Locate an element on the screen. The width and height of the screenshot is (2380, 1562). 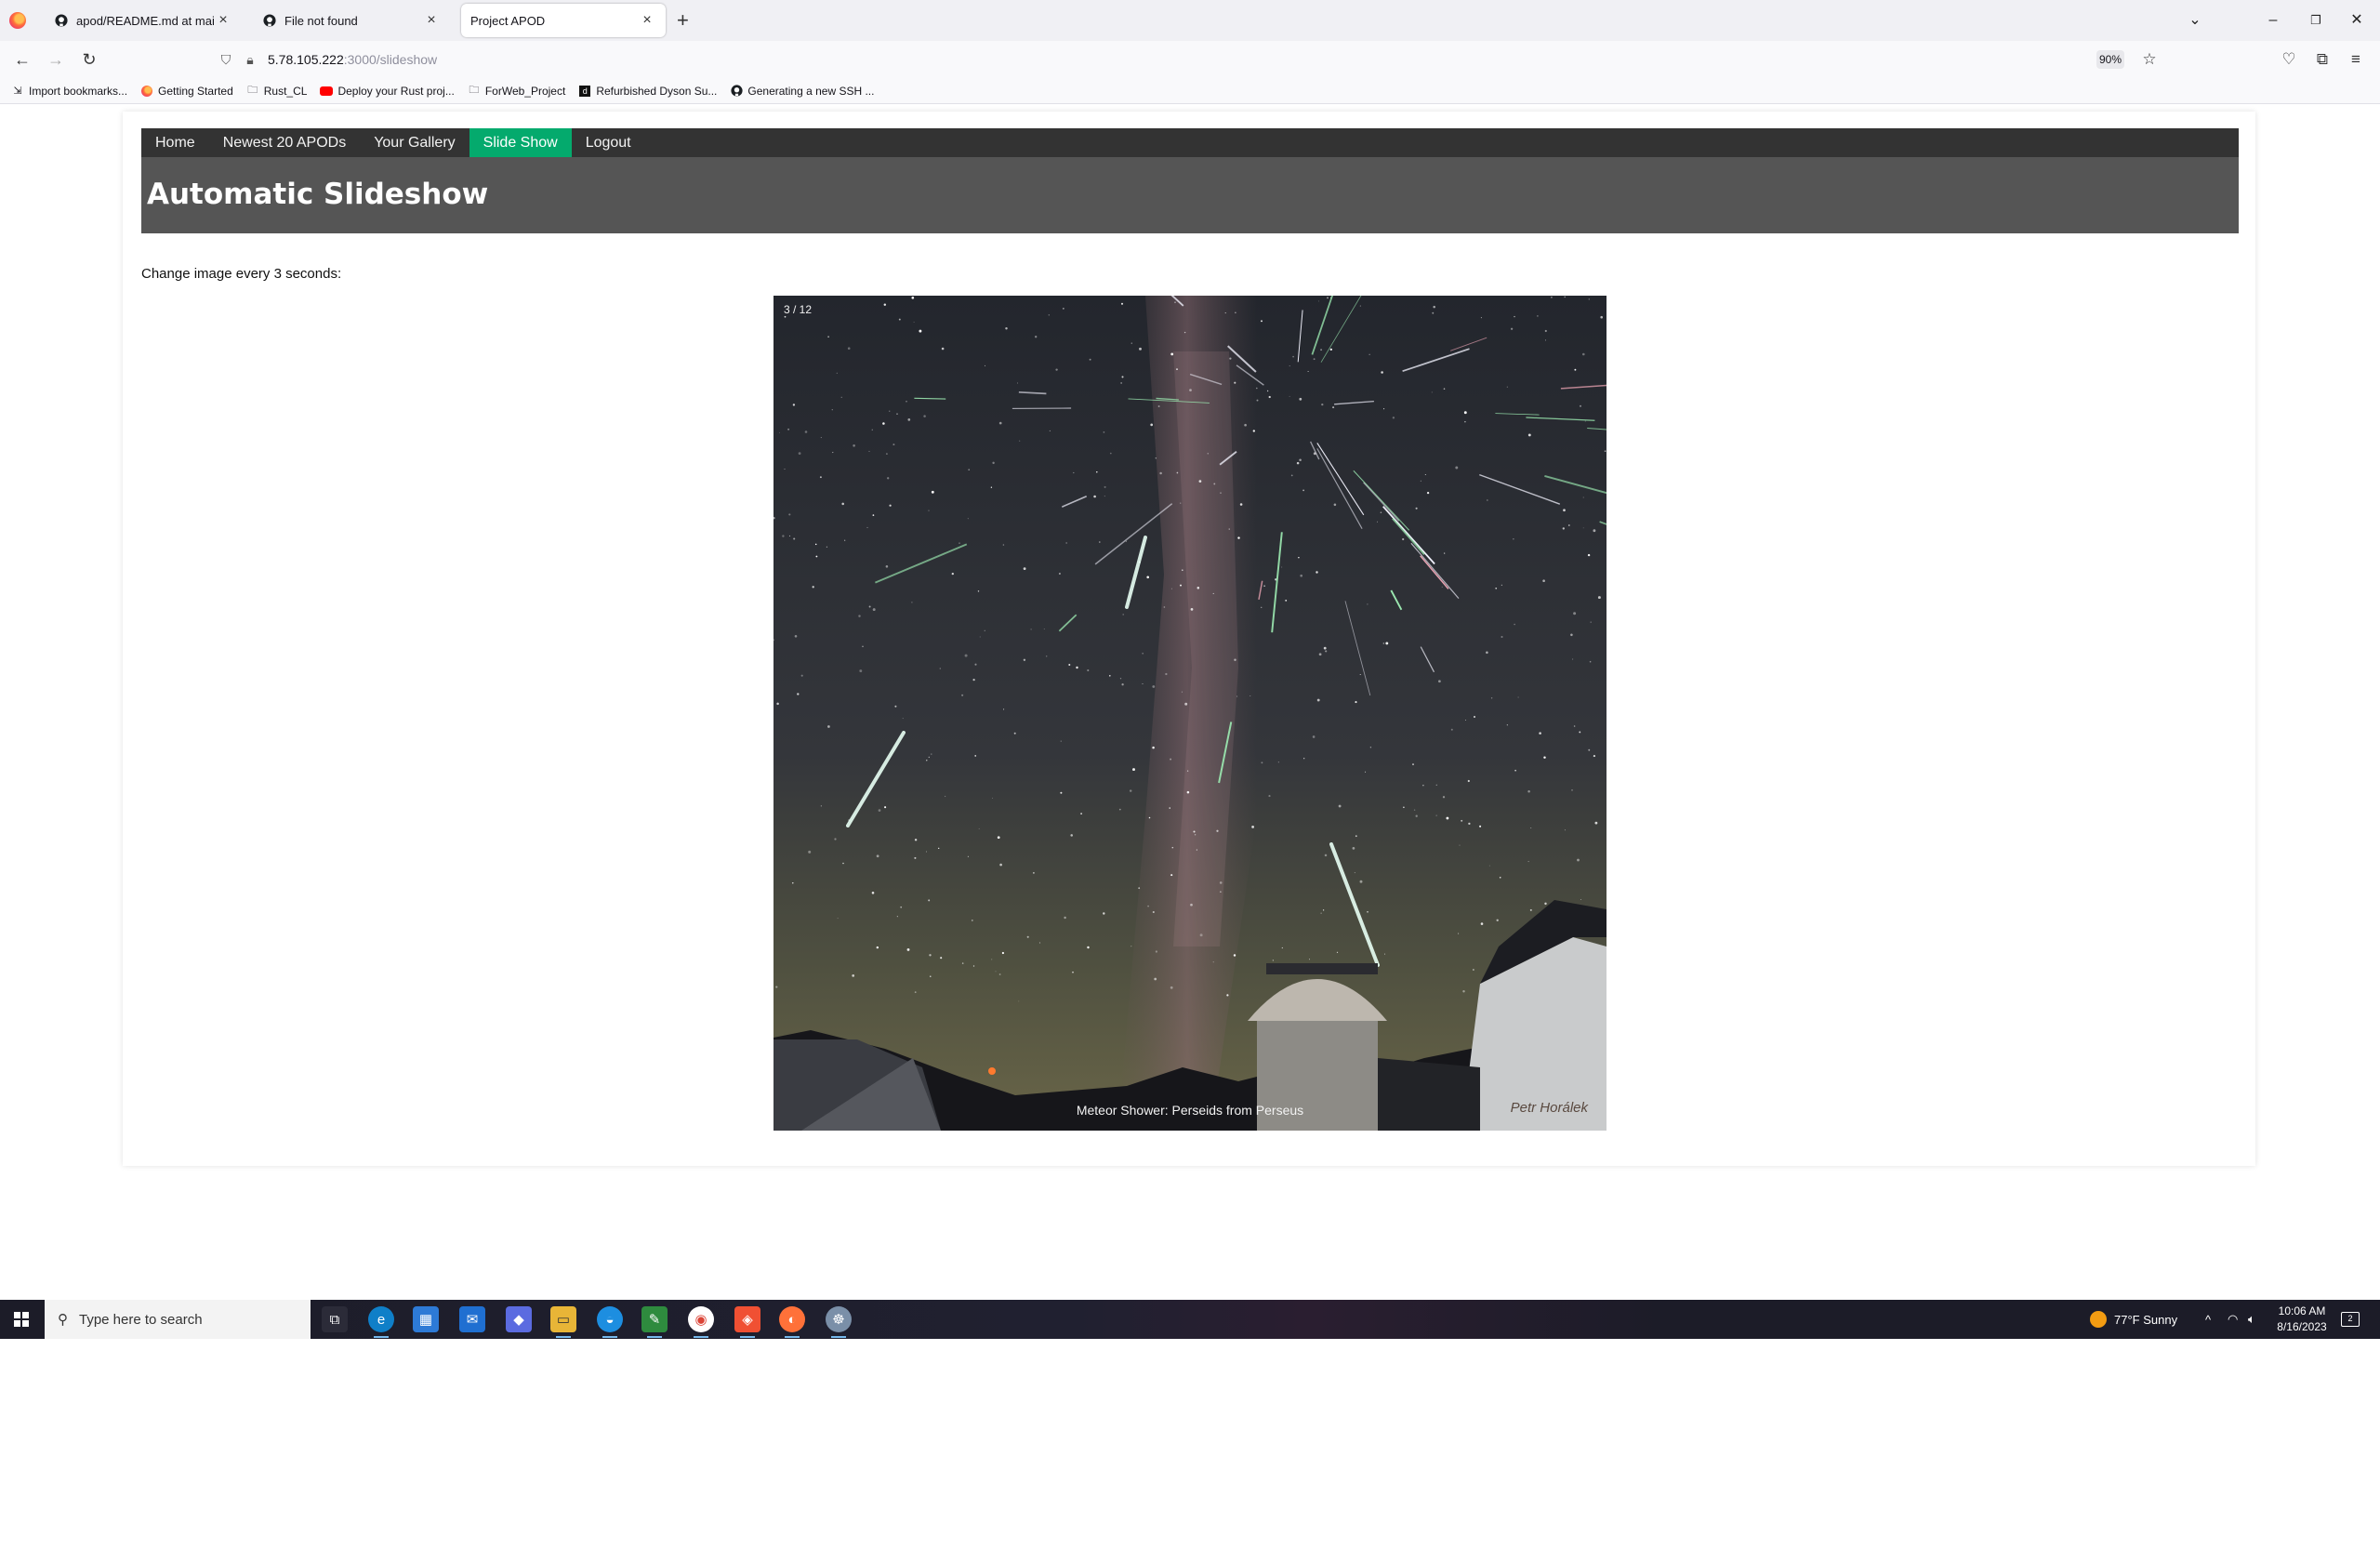
taskbar-clock: 10:06 AM 8/16/2023 is located at coordinates (2301, 1319).